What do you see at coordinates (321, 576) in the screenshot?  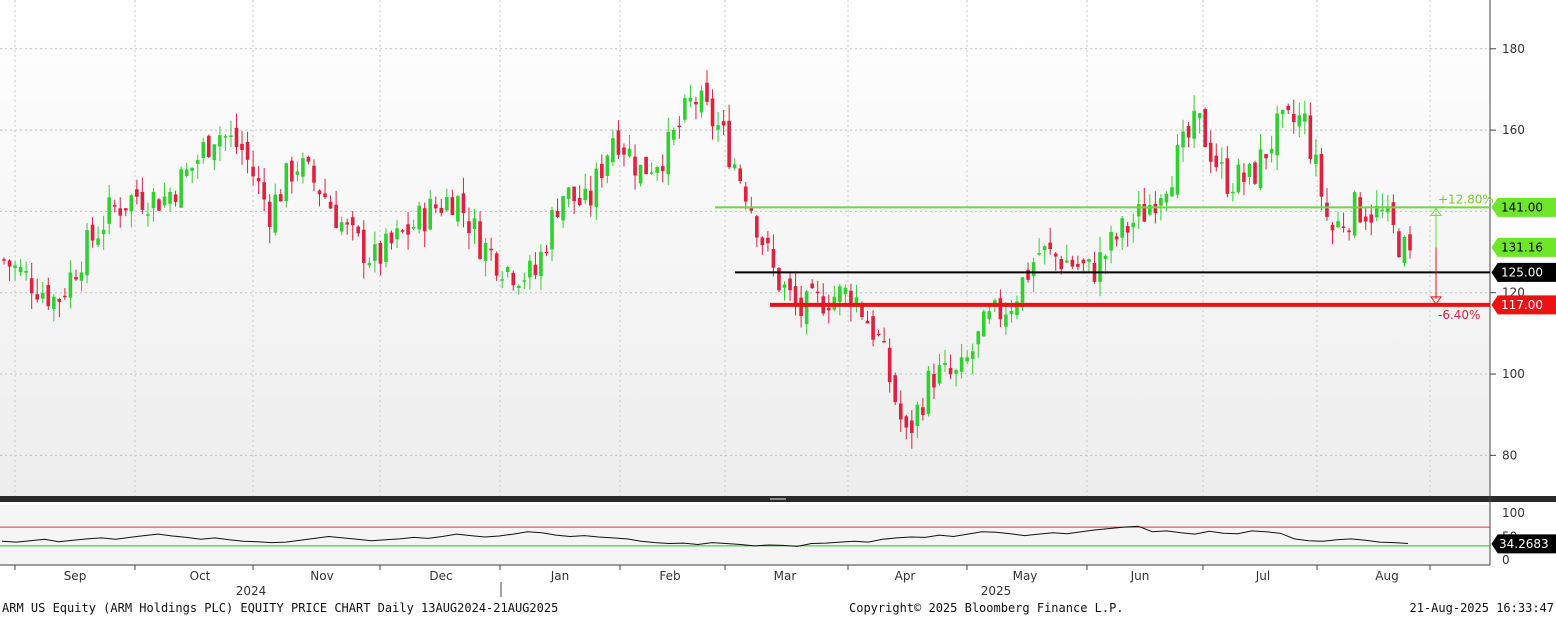 I see `x-month-label: Nov` at bounding box center [321, 576].